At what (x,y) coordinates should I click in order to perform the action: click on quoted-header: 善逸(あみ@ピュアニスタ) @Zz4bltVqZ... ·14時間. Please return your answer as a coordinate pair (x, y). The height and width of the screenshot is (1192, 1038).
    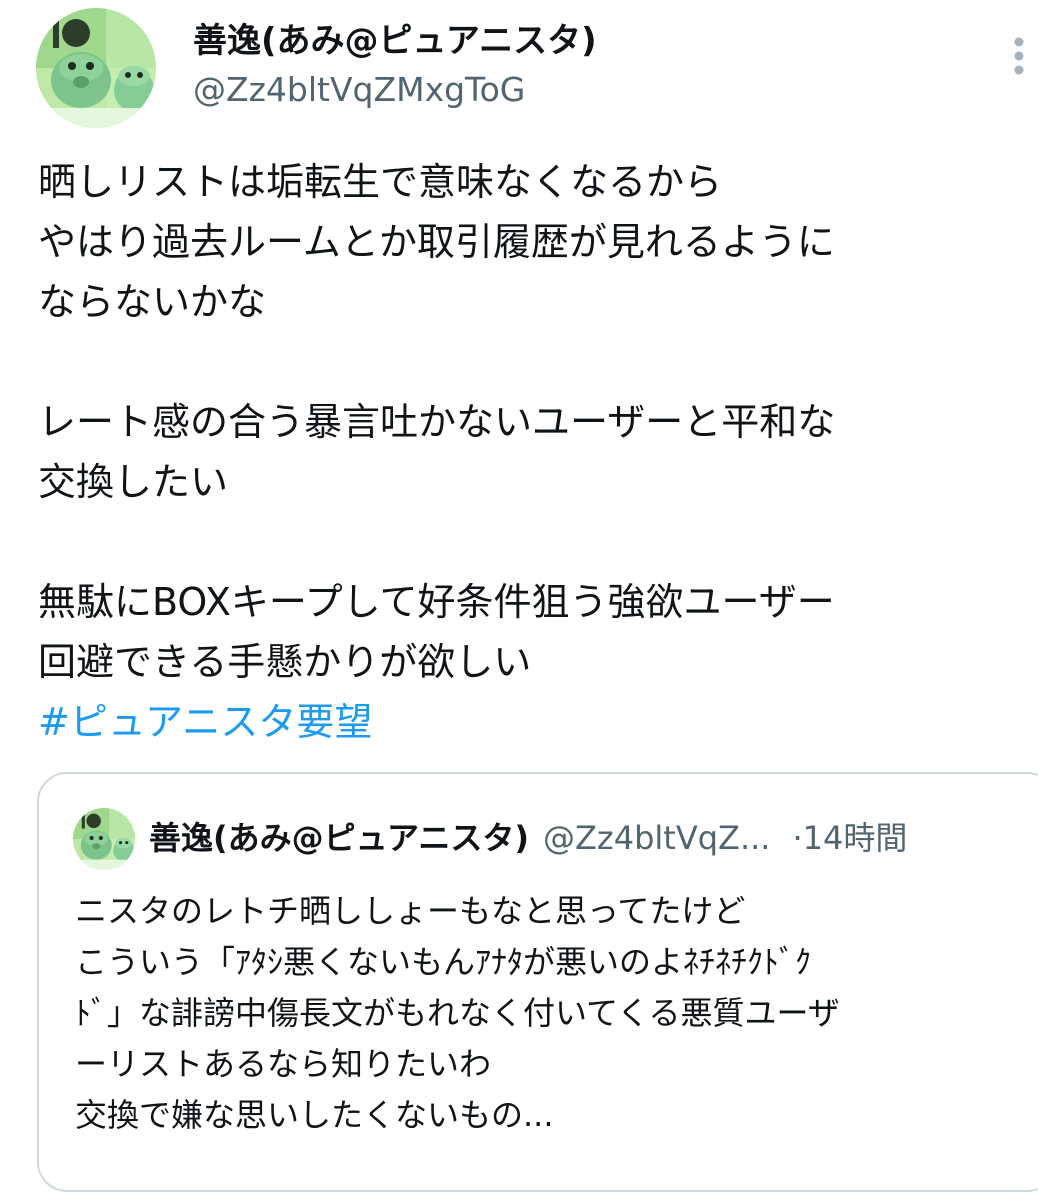
    Looking at the image, I should click on (528, 838).